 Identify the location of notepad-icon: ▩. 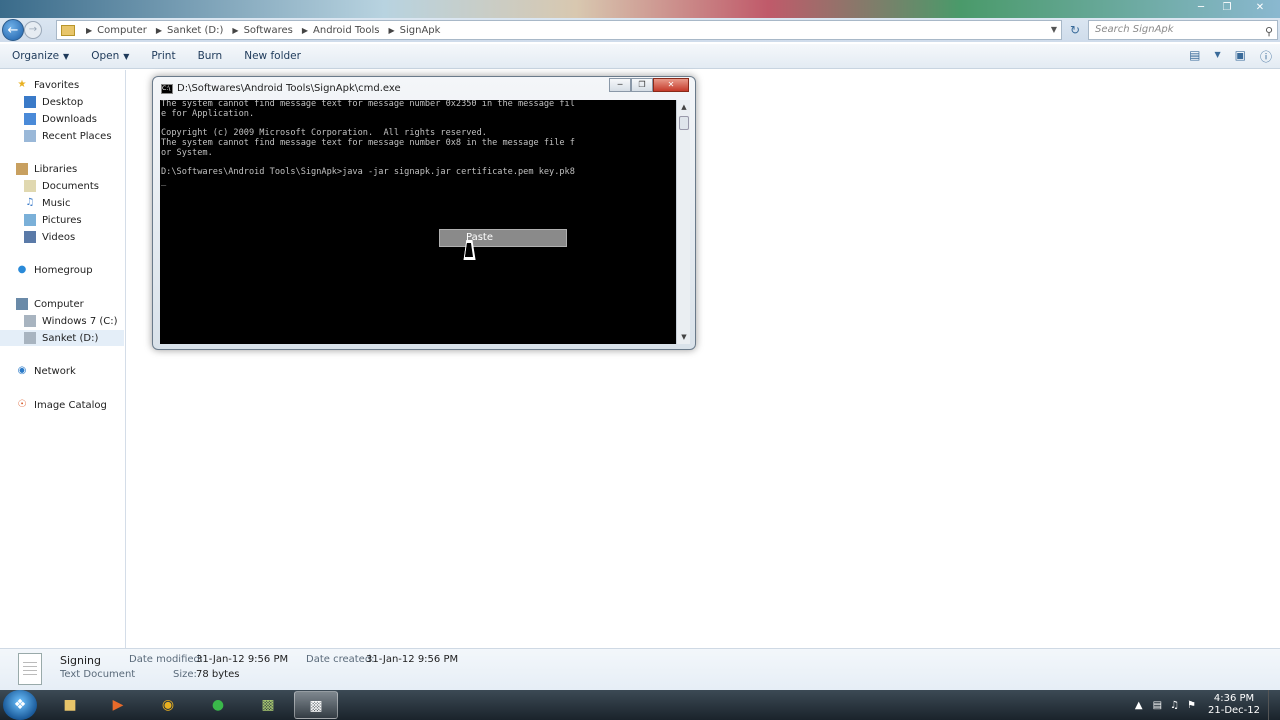
(268, 705).